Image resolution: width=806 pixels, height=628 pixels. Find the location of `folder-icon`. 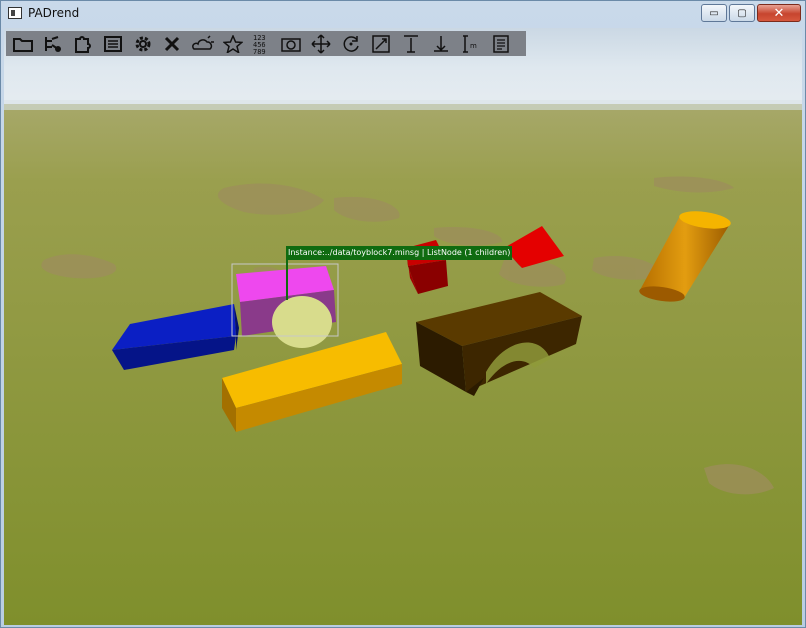

folder-icon is located at coordinates (23, 44).